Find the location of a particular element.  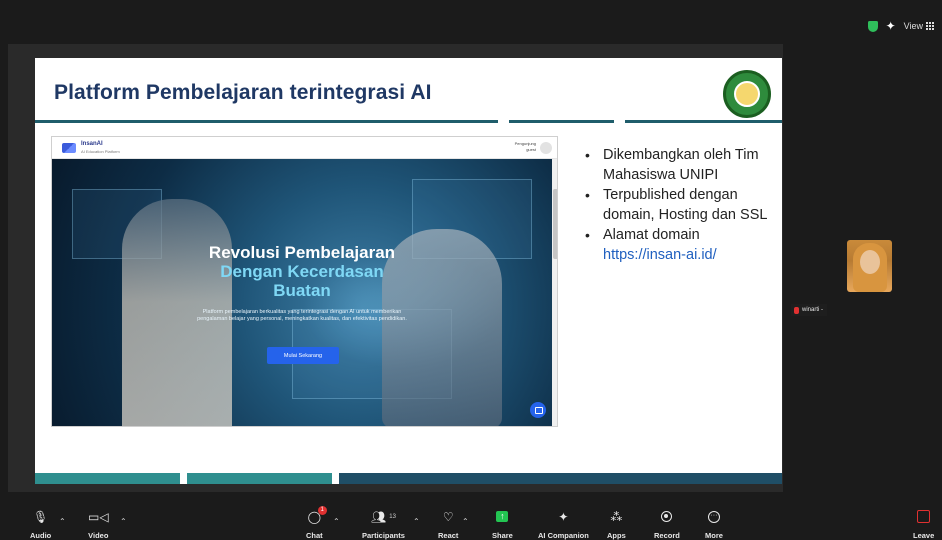

bullet-text: Dikembangkan oleh Tim Mahasiswa UNIPI is located at coordinates (681, 165).